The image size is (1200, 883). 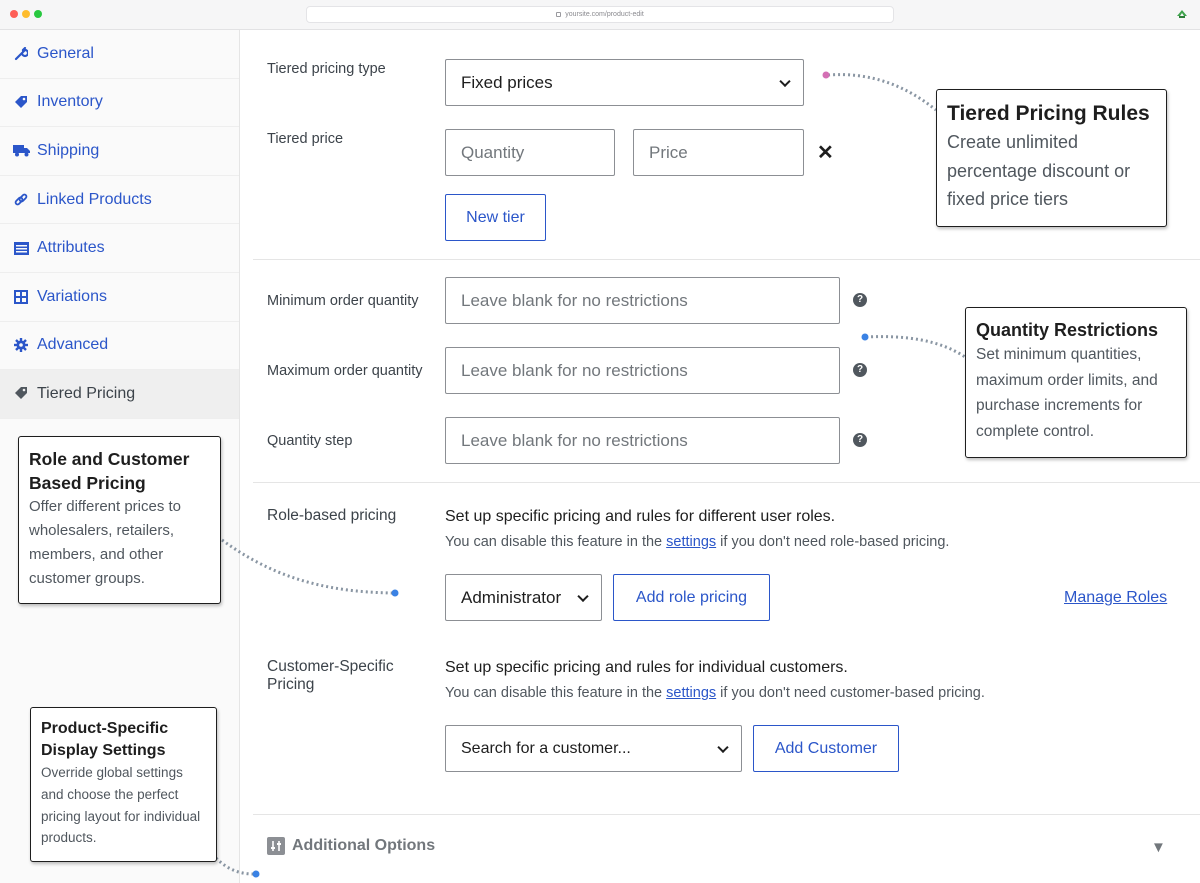 I want to click on price-tag-icon, so click(x=21, y=394).